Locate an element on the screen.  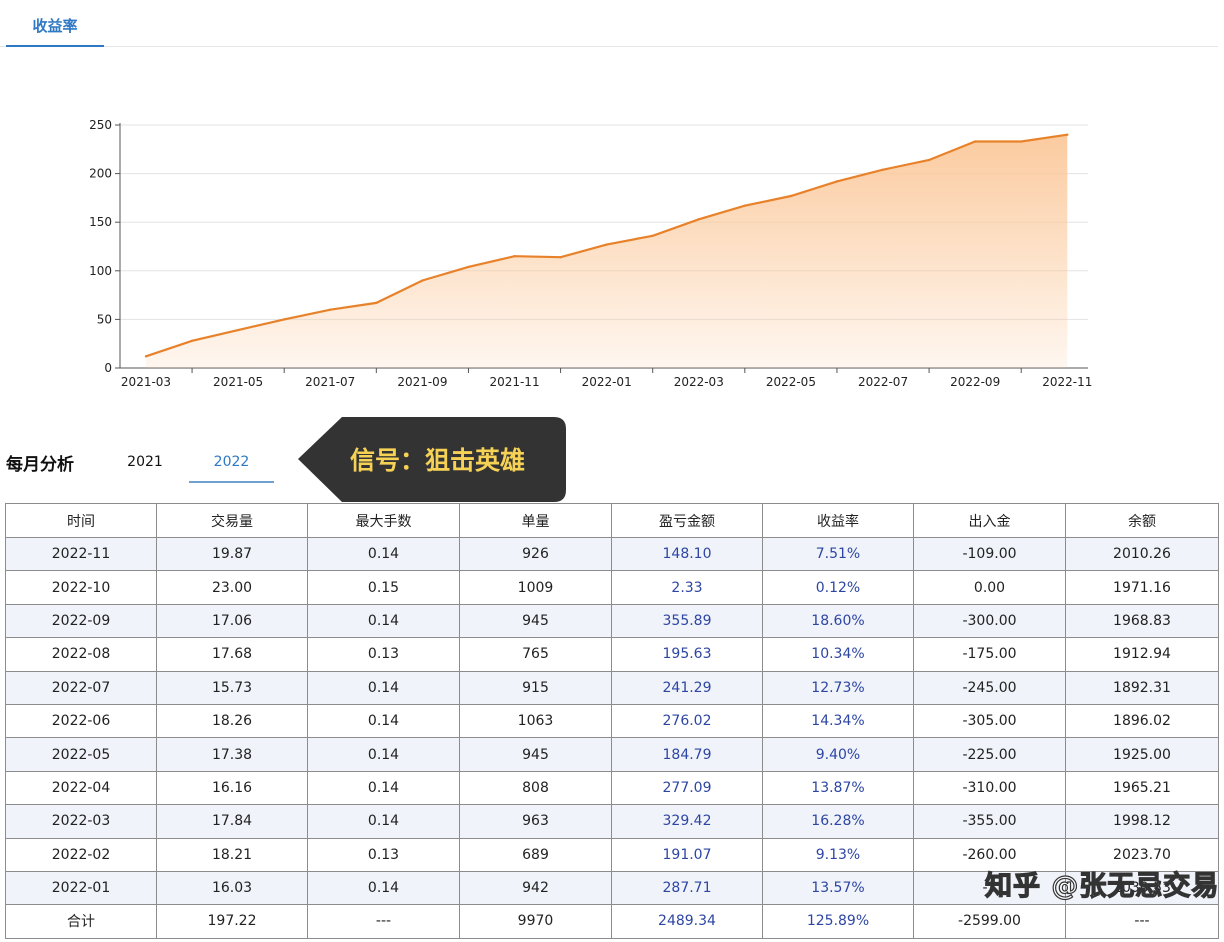
cell-deposit-withdrawal: -109.00 is located at coordinates (989, 554).